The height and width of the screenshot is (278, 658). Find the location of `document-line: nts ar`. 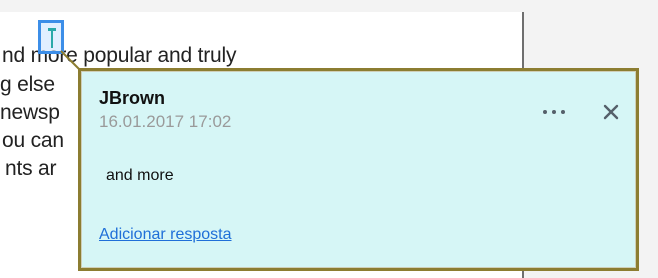

document-line: nts ar is located at coordinates (31, 168).